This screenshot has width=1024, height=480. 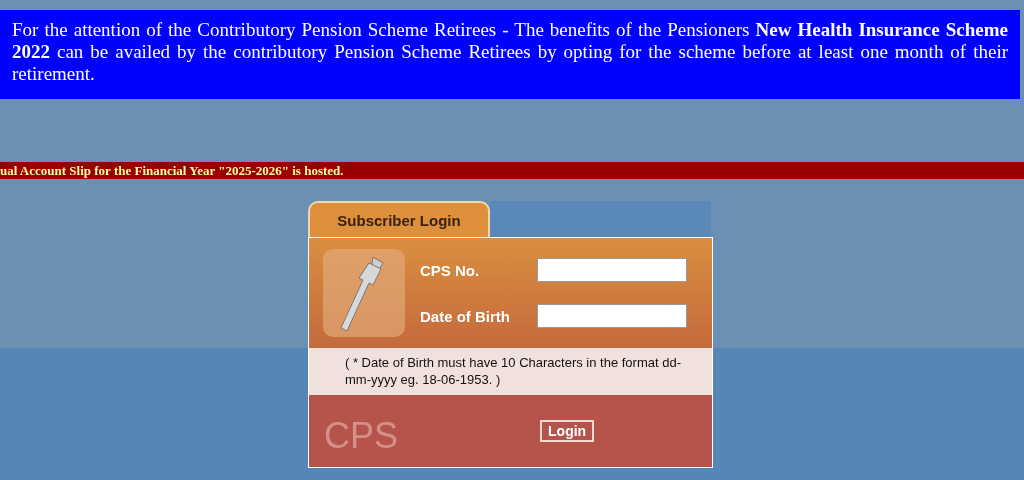 What do you see at coordinates (567, 431) in the screenshot?
I see `login-button: Login` at bounding box center [567, 431].